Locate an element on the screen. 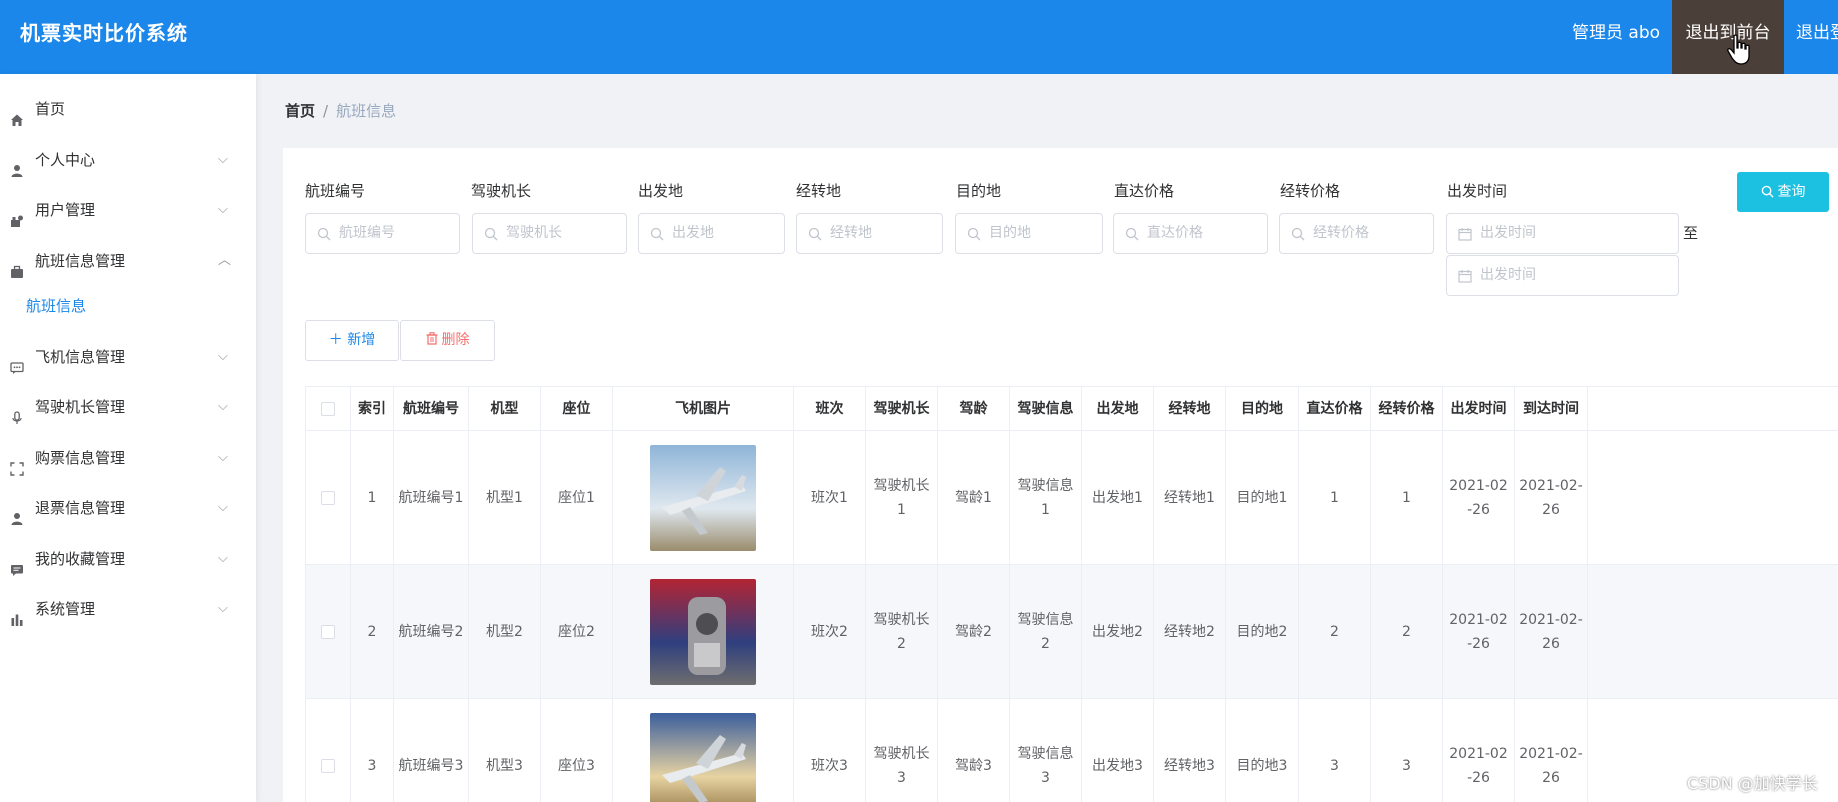  plane-photo-cell is located at coordinates (703, 750).